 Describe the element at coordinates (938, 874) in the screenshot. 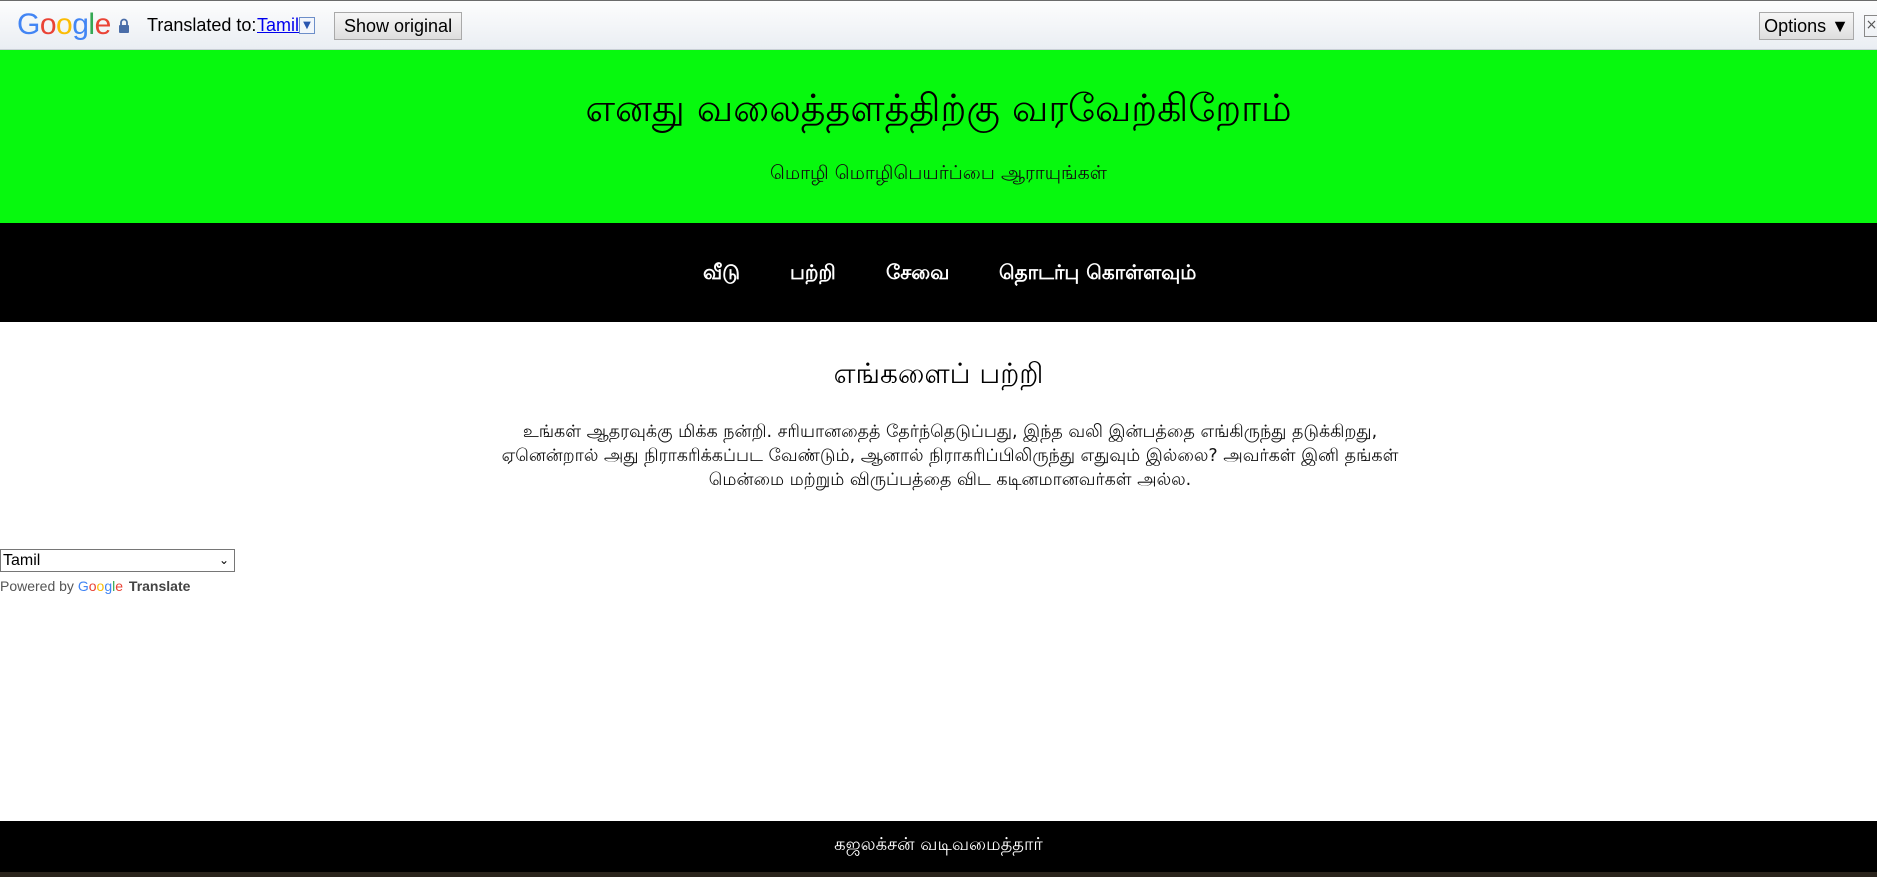

I see `bottom-strip` at that location.